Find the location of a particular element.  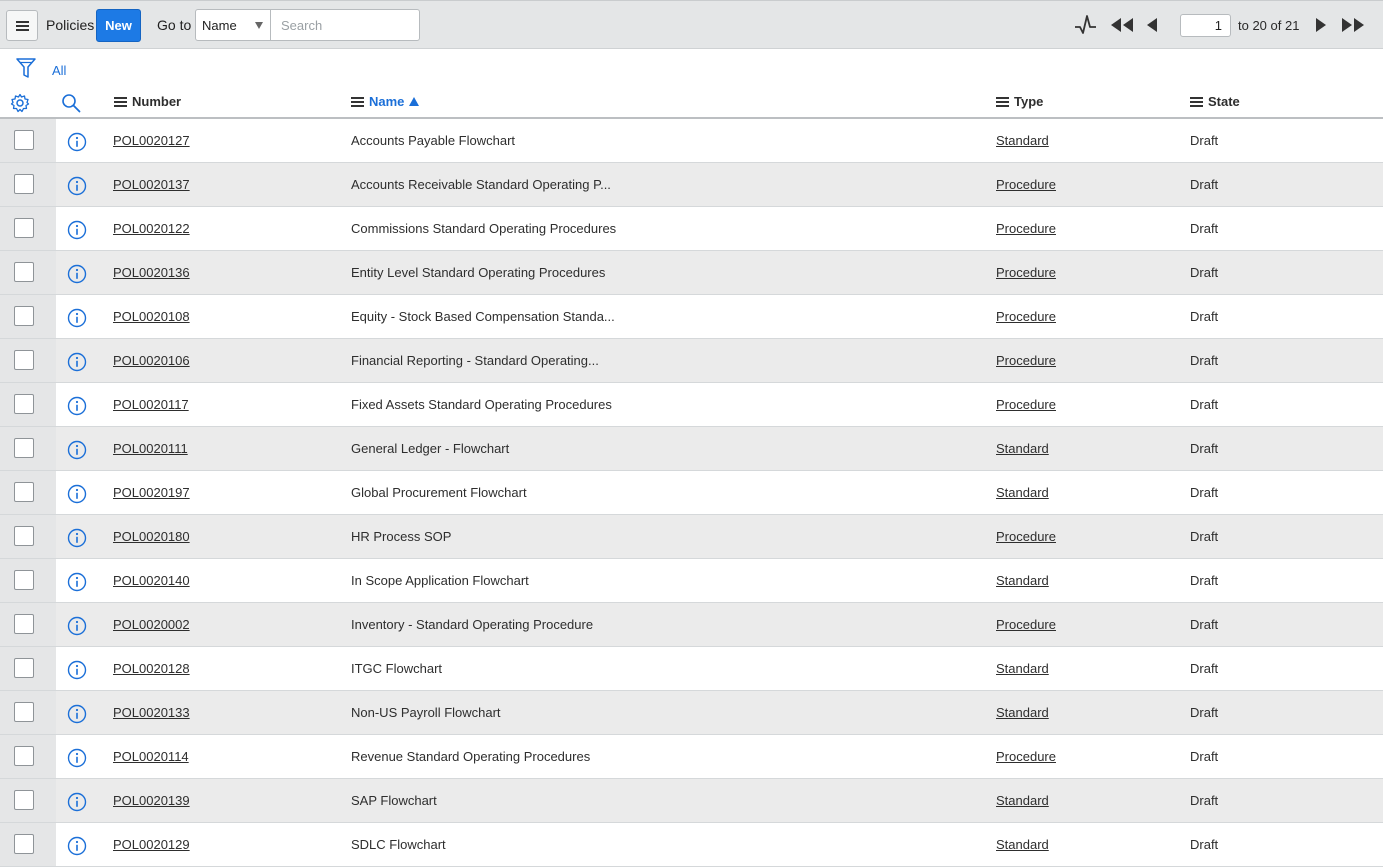

policy-number-link: POL0020108 is located at coordinates (151, 316).